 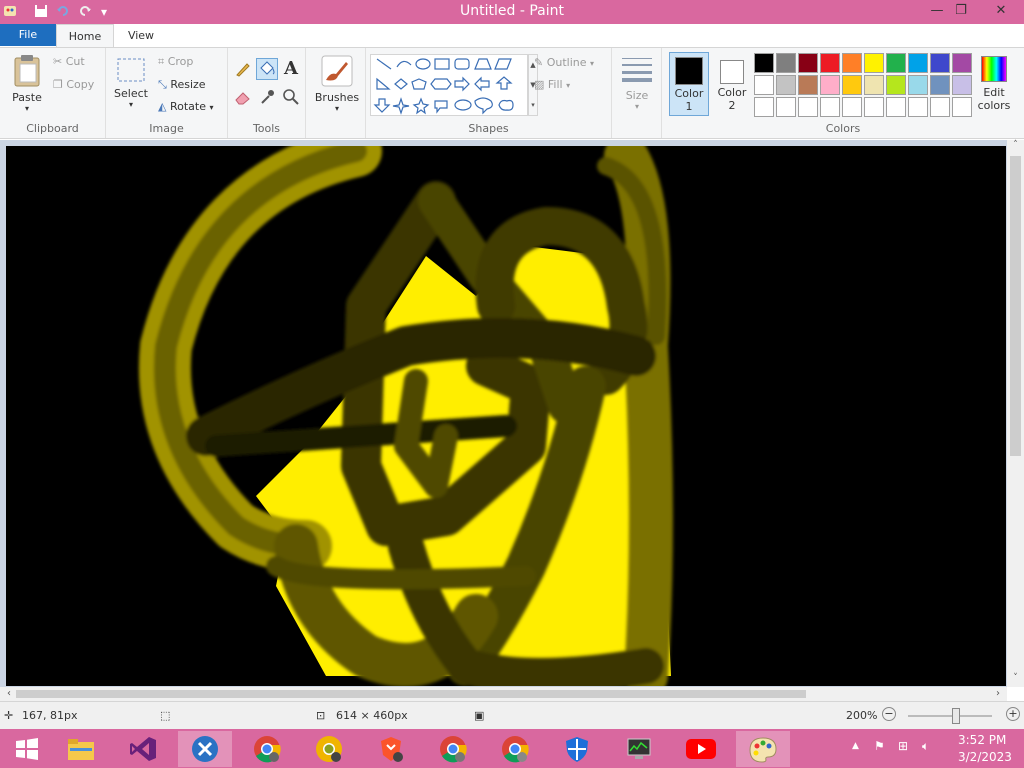 I want to click on paste-button: Paste ▾, so click(x=27, y=83).